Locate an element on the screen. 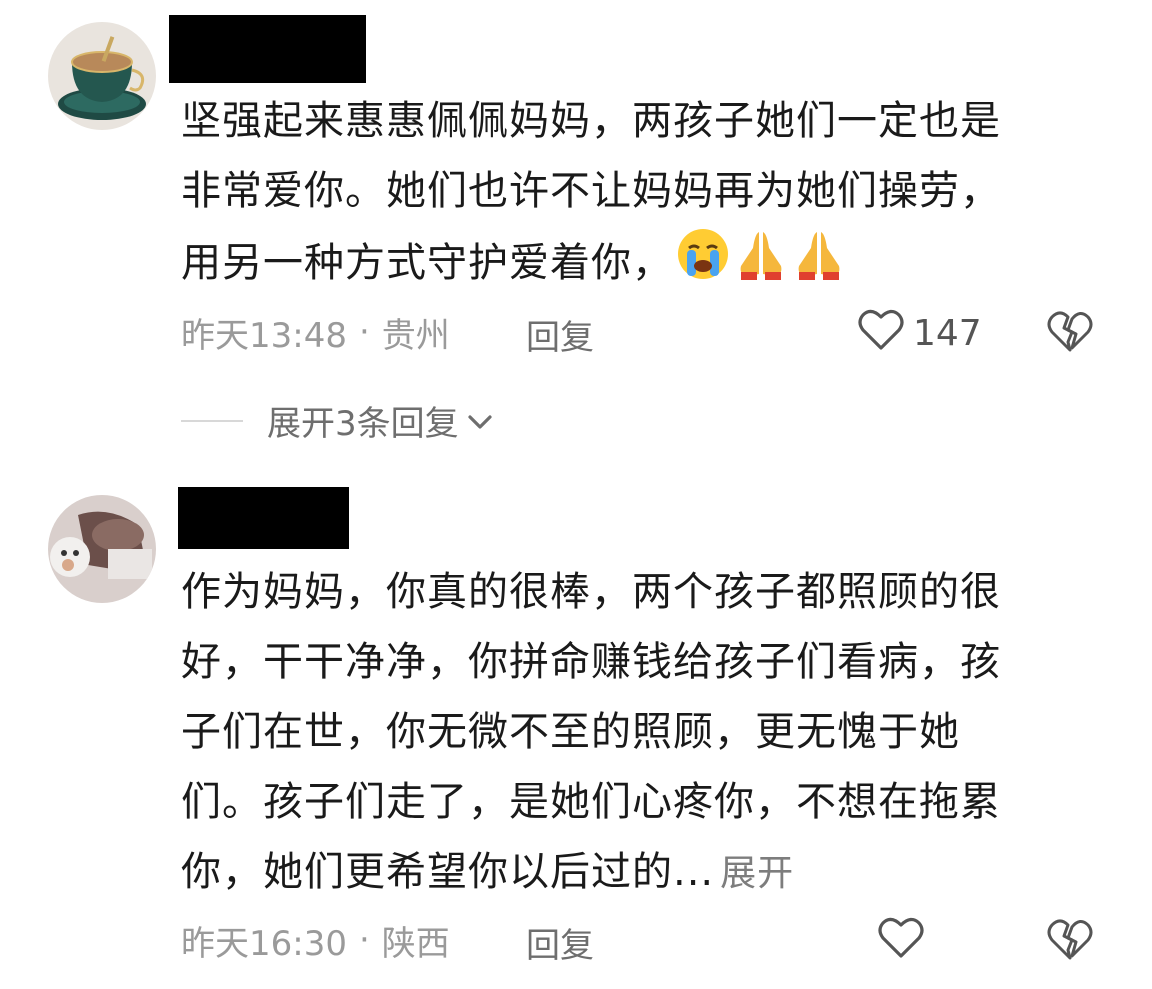  location: 贵州 is located at coordinates (415, 335).